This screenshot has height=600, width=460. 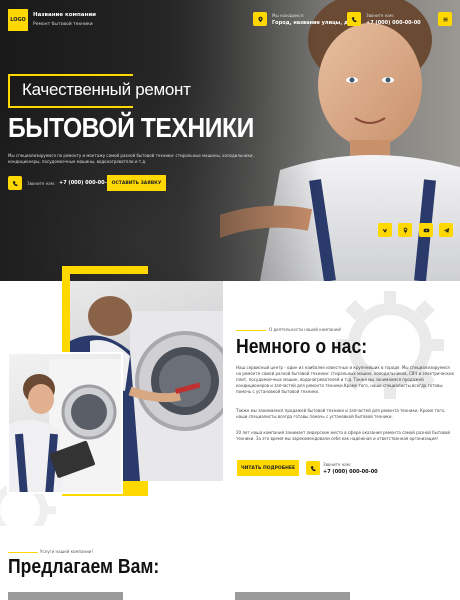 What do you see at coordinates (405, 230) in the screenshot?
I see `ok-icon` at bounding box center [405, 230].